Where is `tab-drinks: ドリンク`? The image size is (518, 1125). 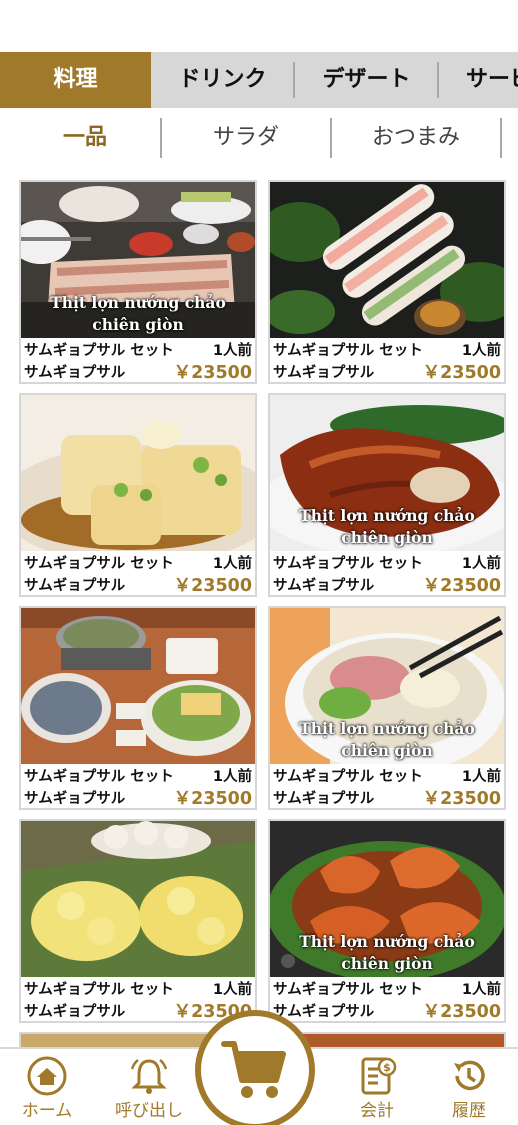 tab-drinks: ドリンク is located at coordinates (222, 80).